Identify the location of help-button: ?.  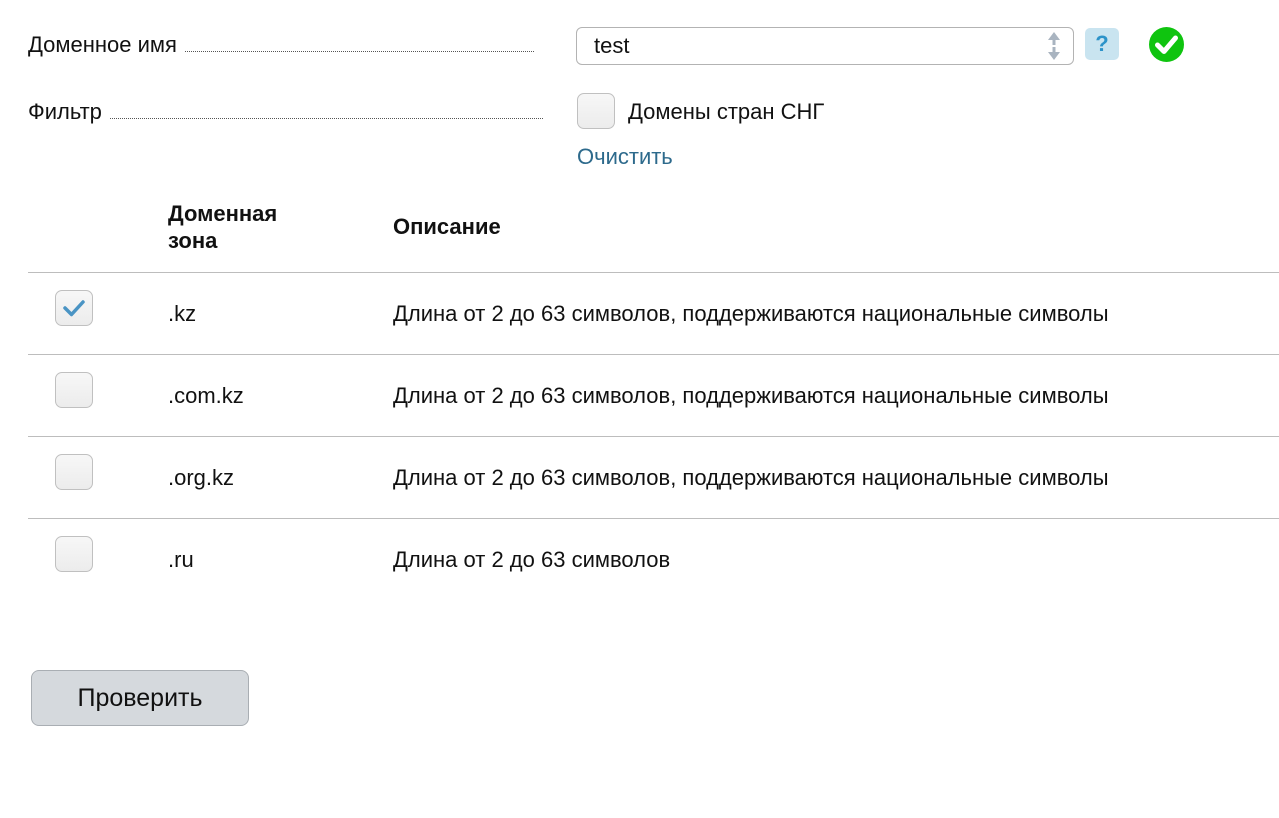
(1102, 44).